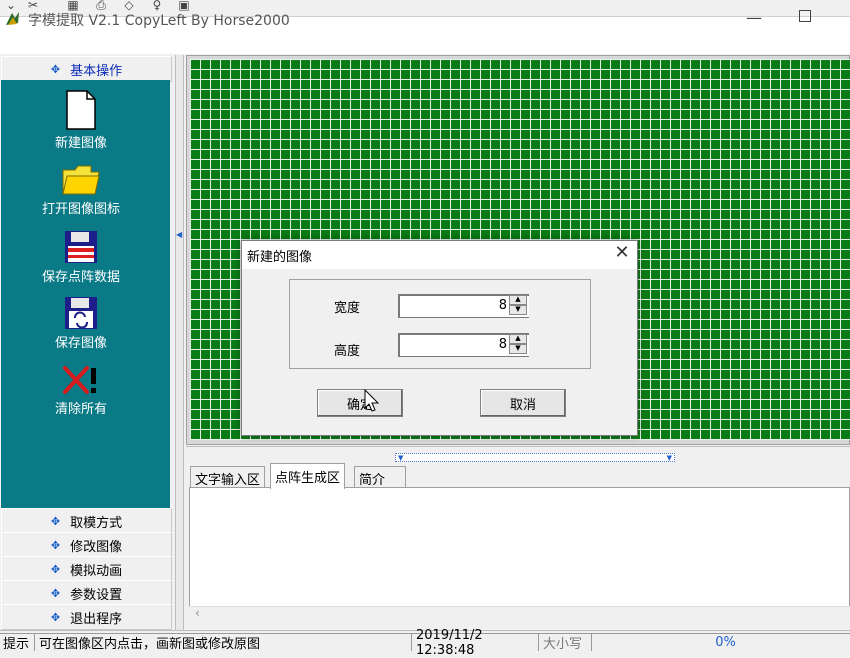 The width and height of the screenshot is (850, 658). I want to click on height-label: 高度, so click(347, 351).